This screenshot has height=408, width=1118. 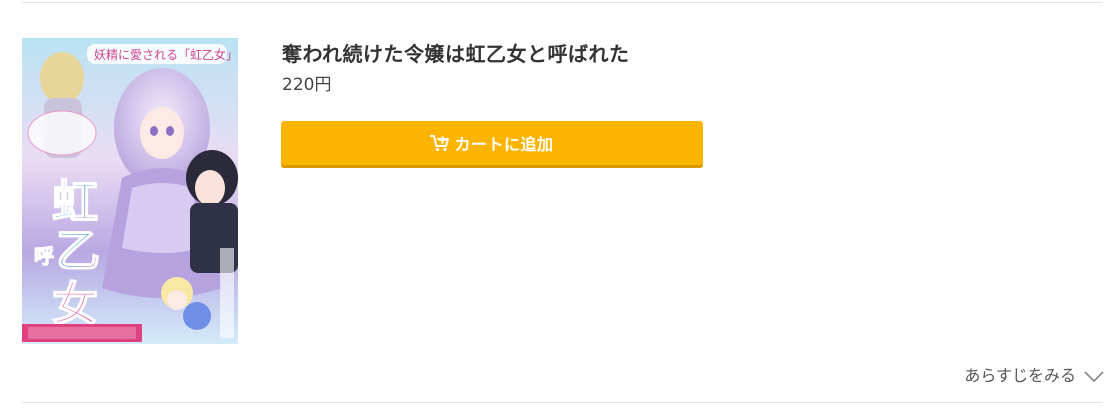 I want to click on bottom-divider, so click(x=562, y=402).